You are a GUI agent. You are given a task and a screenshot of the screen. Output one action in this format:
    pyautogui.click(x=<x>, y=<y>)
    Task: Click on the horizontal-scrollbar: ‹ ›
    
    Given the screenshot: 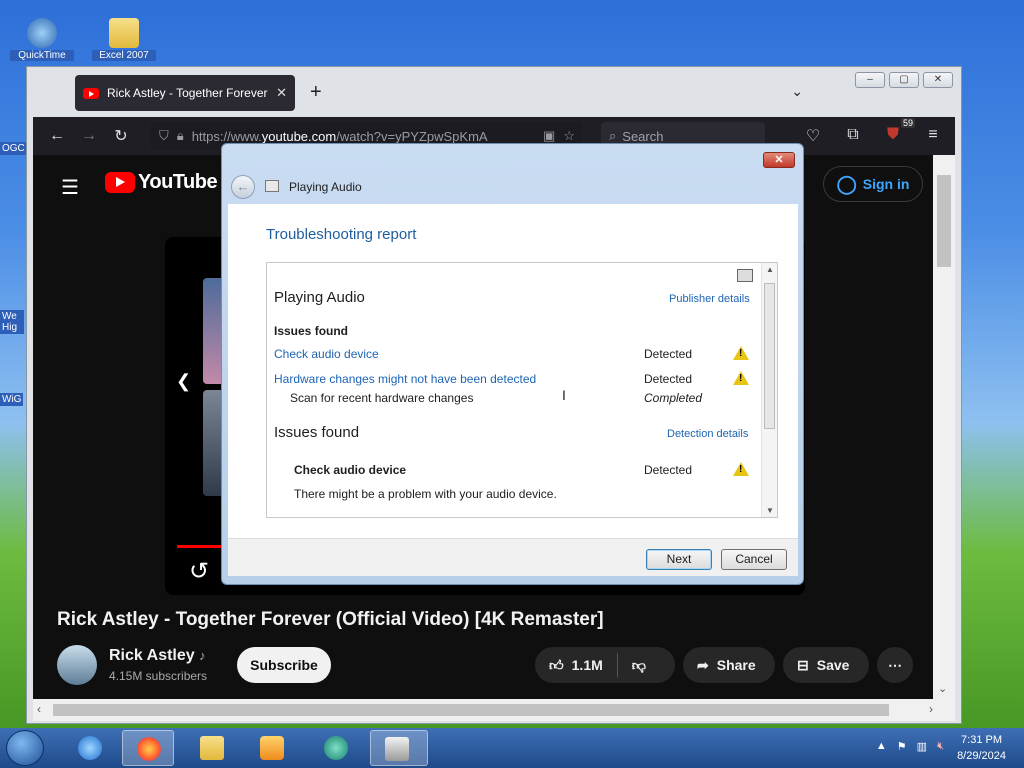 What is the action you would take?
    pyautogui.click(x=494, y=710)
    